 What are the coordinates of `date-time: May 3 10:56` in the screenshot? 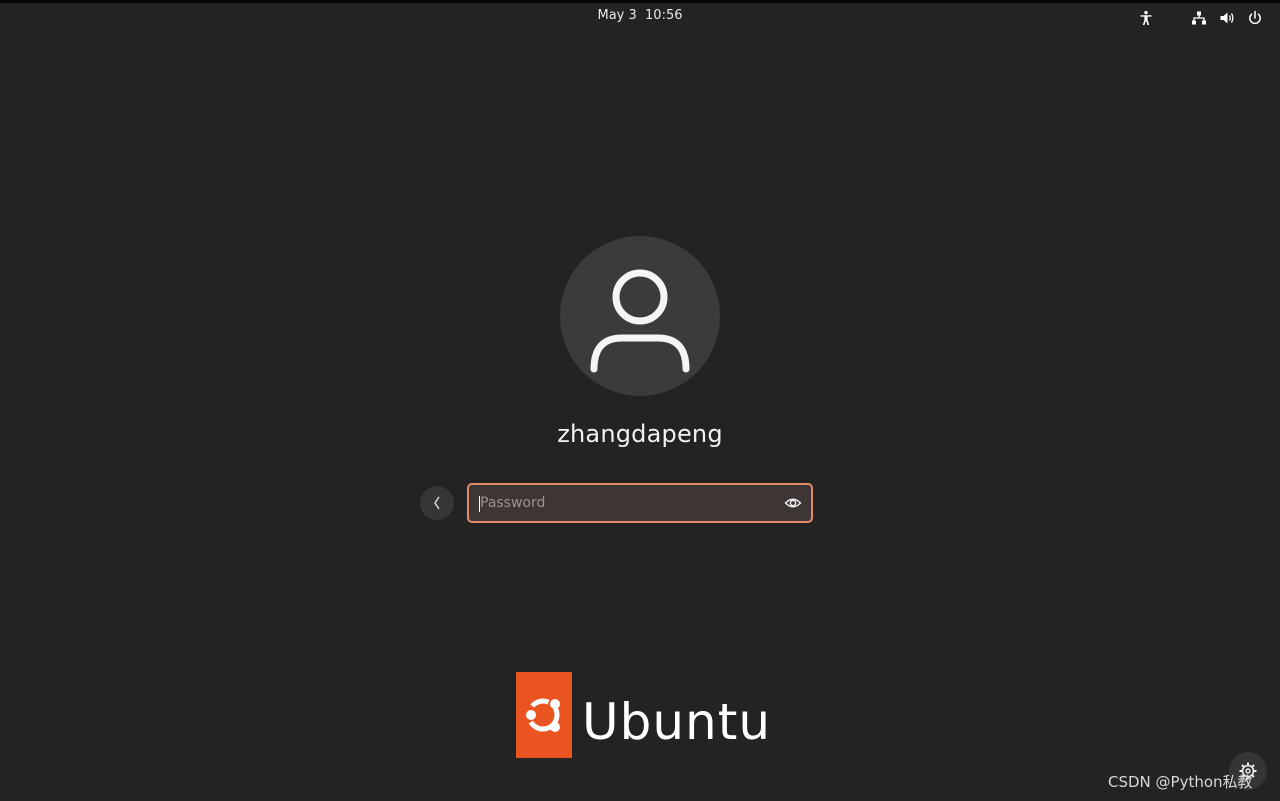 It's located at (640, 15).